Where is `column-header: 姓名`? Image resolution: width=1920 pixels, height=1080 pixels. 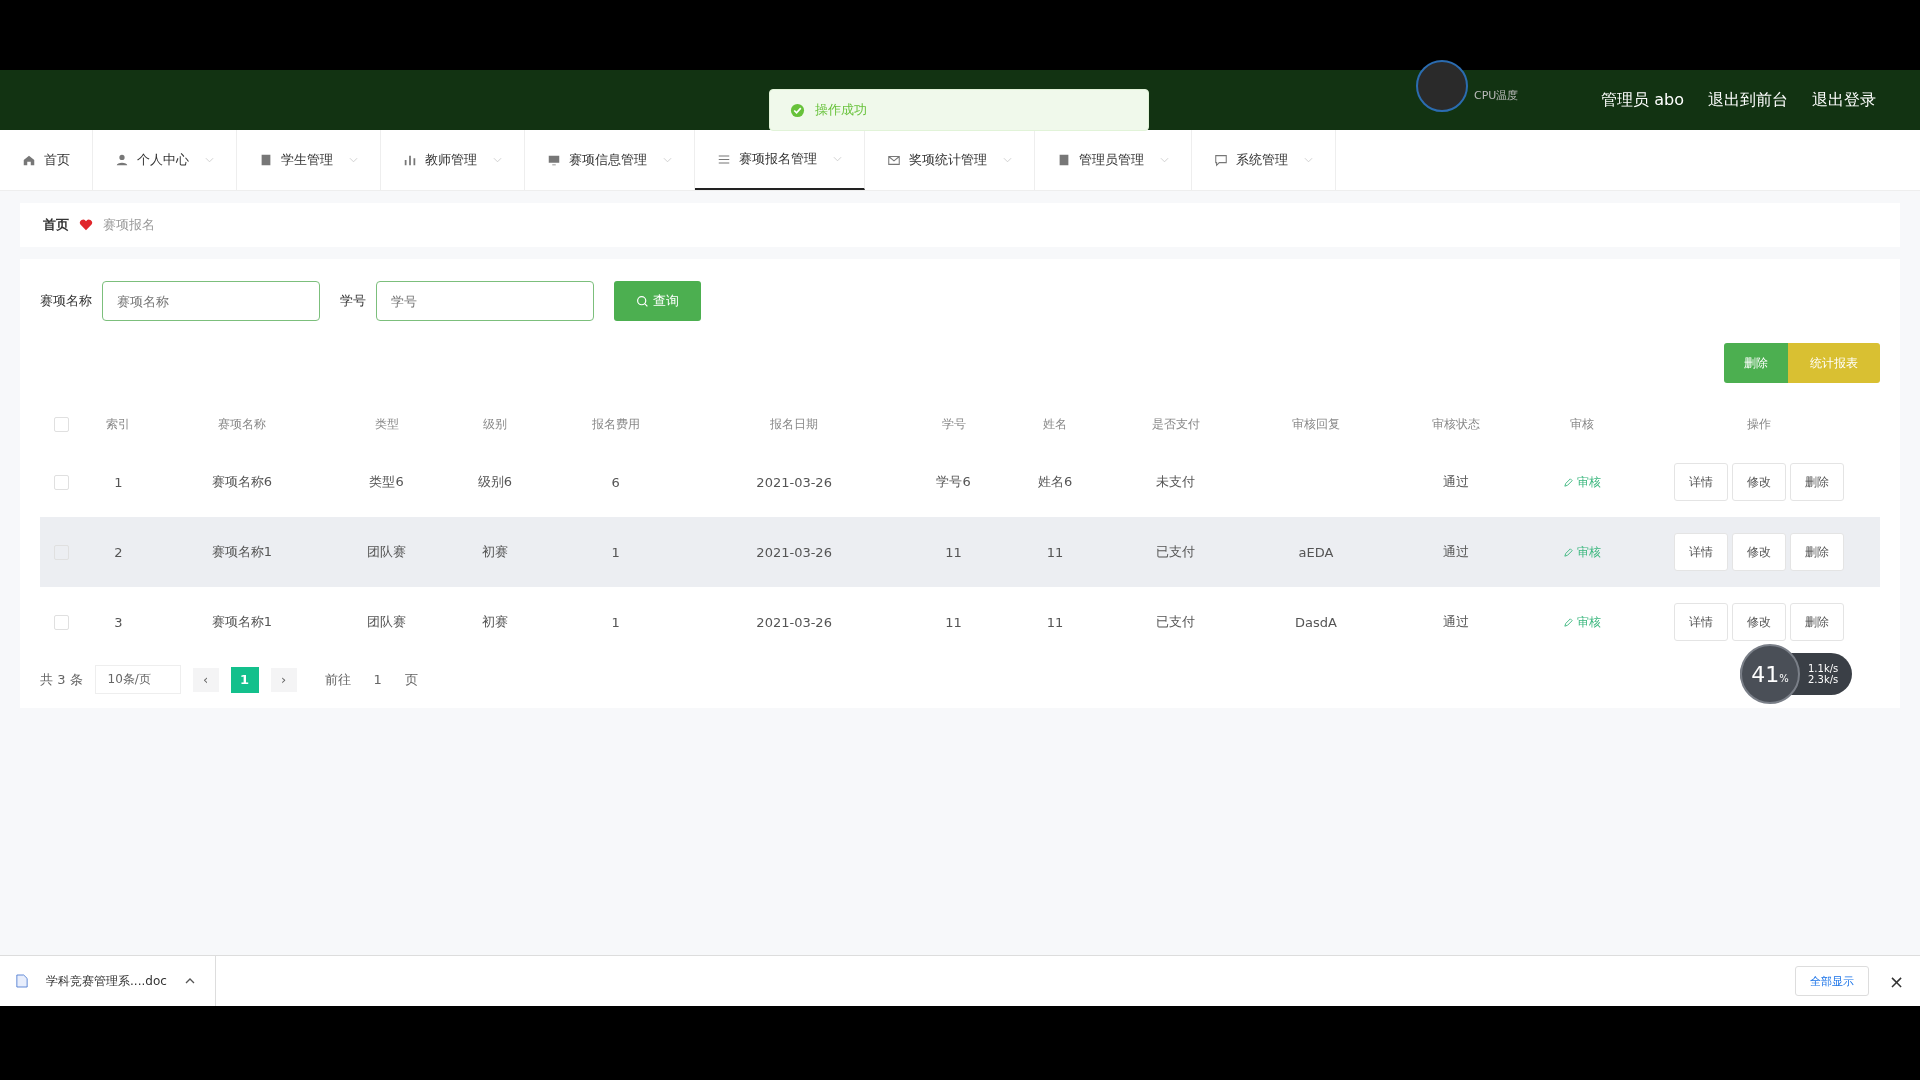 column-header: 姓名 is located at coordinates (1055, 424).